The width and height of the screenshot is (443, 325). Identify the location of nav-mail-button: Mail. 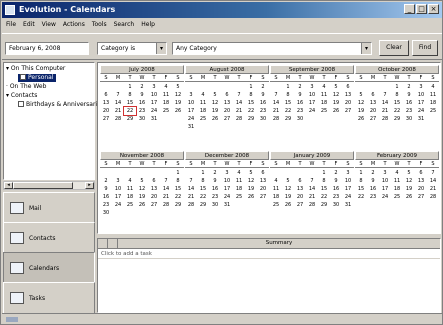
(49, 208).